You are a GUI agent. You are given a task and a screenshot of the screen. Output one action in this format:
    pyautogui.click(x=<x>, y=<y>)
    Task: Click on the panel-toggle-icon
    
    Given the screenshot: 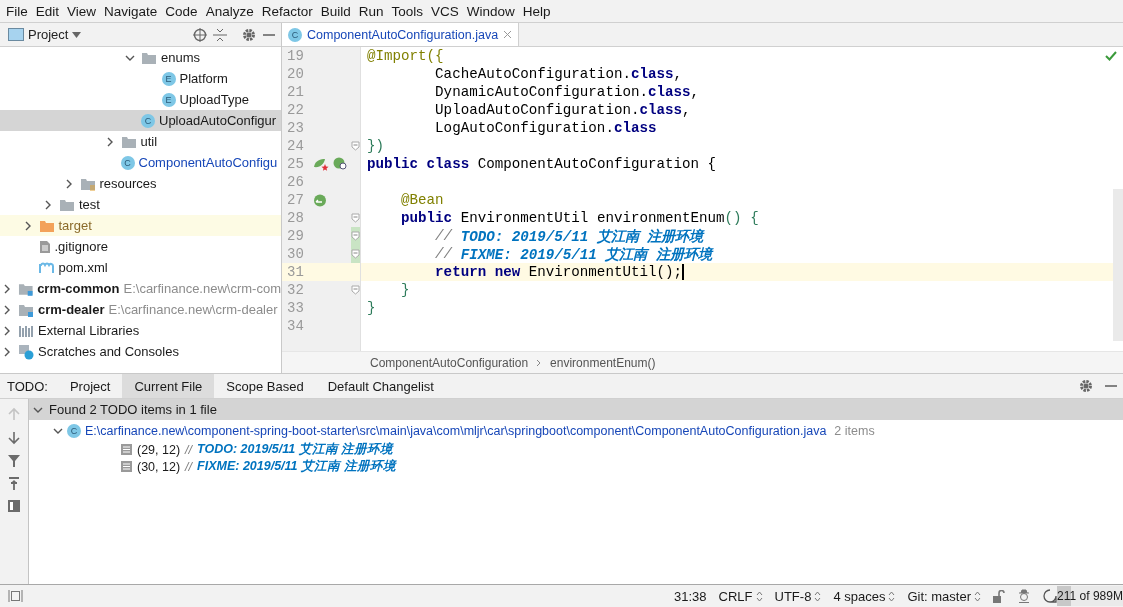 What is the action you would take?
    pyautogui.click(x=15, y=596)
    